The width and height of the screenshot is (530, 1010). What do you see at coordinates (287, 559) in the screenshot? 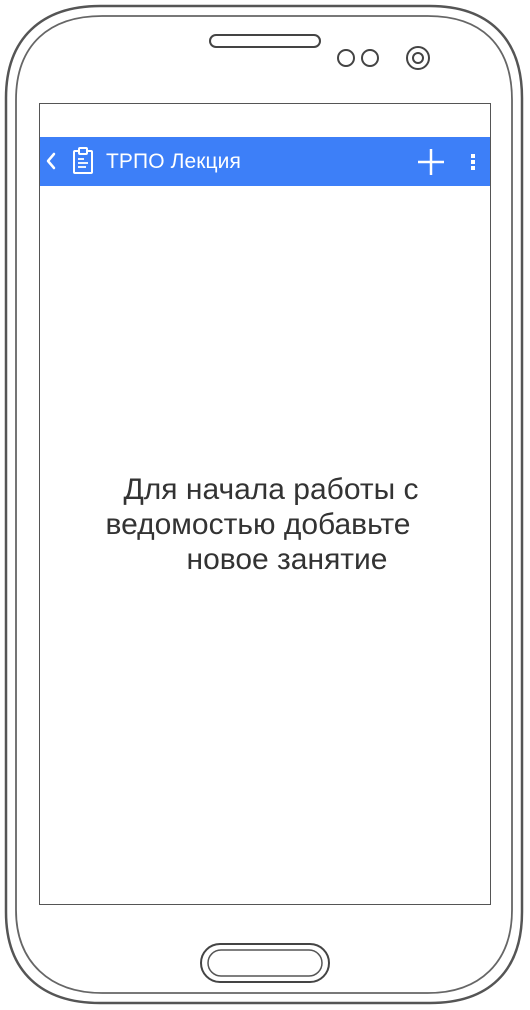
I see `empty-state-line: новое занятие` at bounding box center [287, 559].